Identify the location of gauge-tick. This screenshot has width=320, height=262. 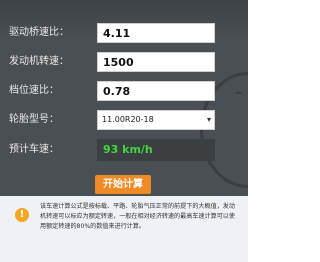
(239, 93).